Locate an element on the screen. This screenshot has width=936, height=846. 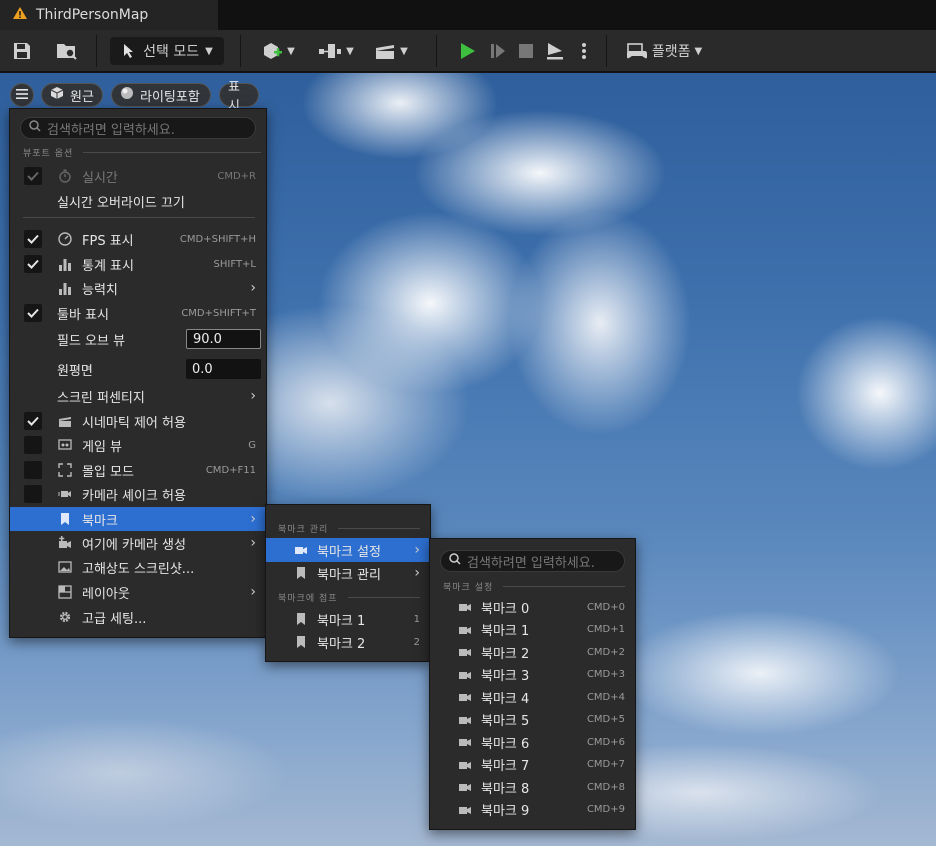
menu-item-realtime: 실시간 CMD+R is located at coordinates (138, 176).